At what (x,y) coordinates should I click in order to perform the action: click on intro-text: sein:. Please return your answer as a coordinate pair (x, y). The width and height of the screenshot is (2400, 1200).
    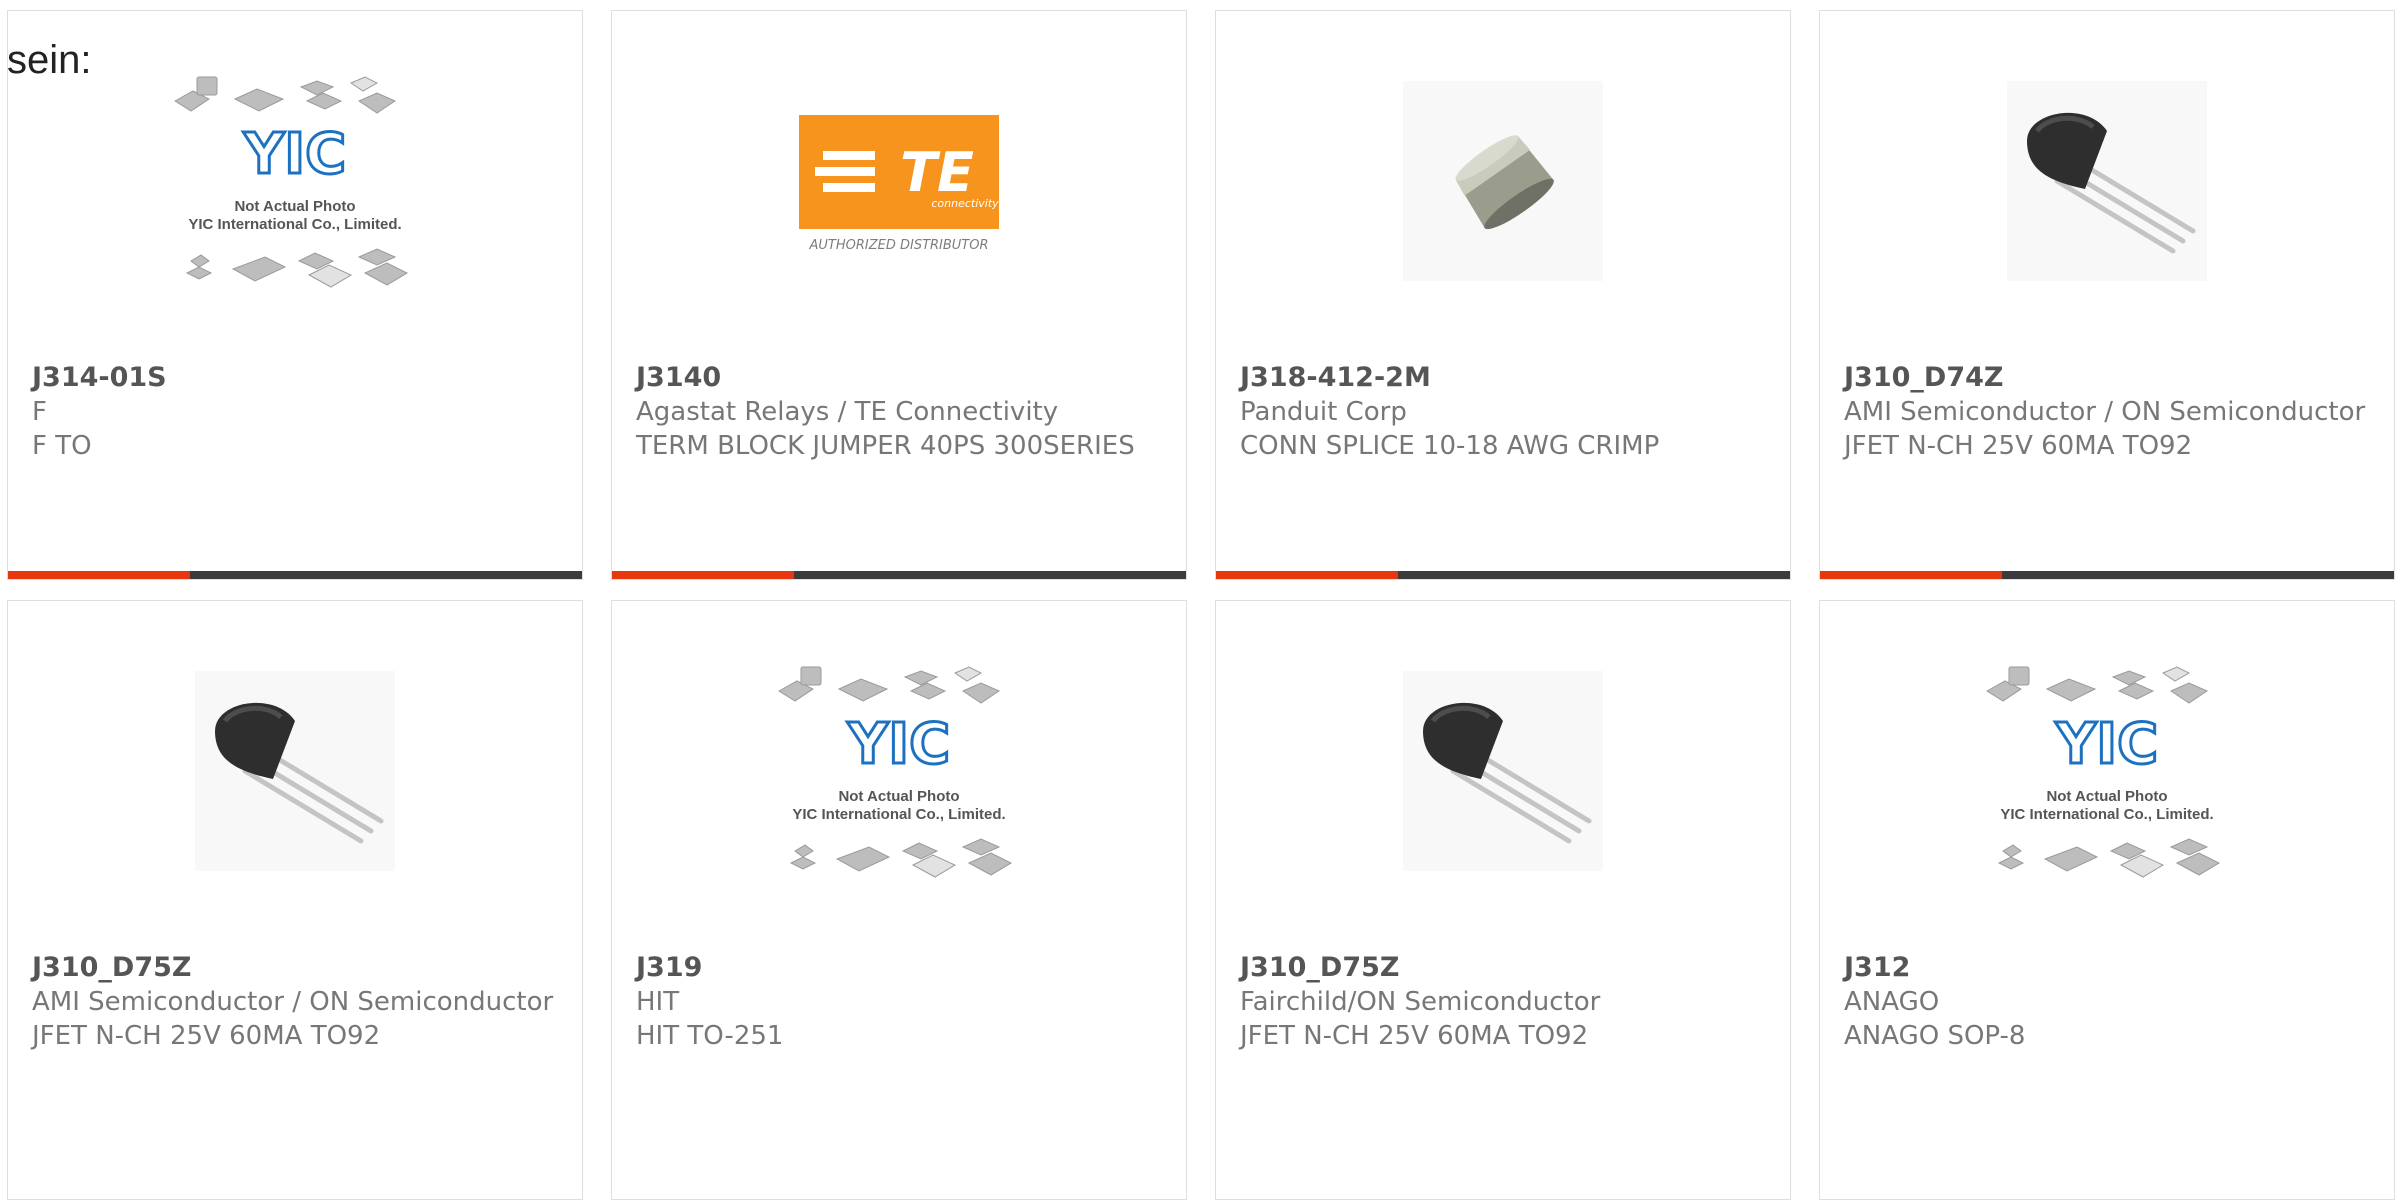
    Looking at the image, I should click on (49, 60).